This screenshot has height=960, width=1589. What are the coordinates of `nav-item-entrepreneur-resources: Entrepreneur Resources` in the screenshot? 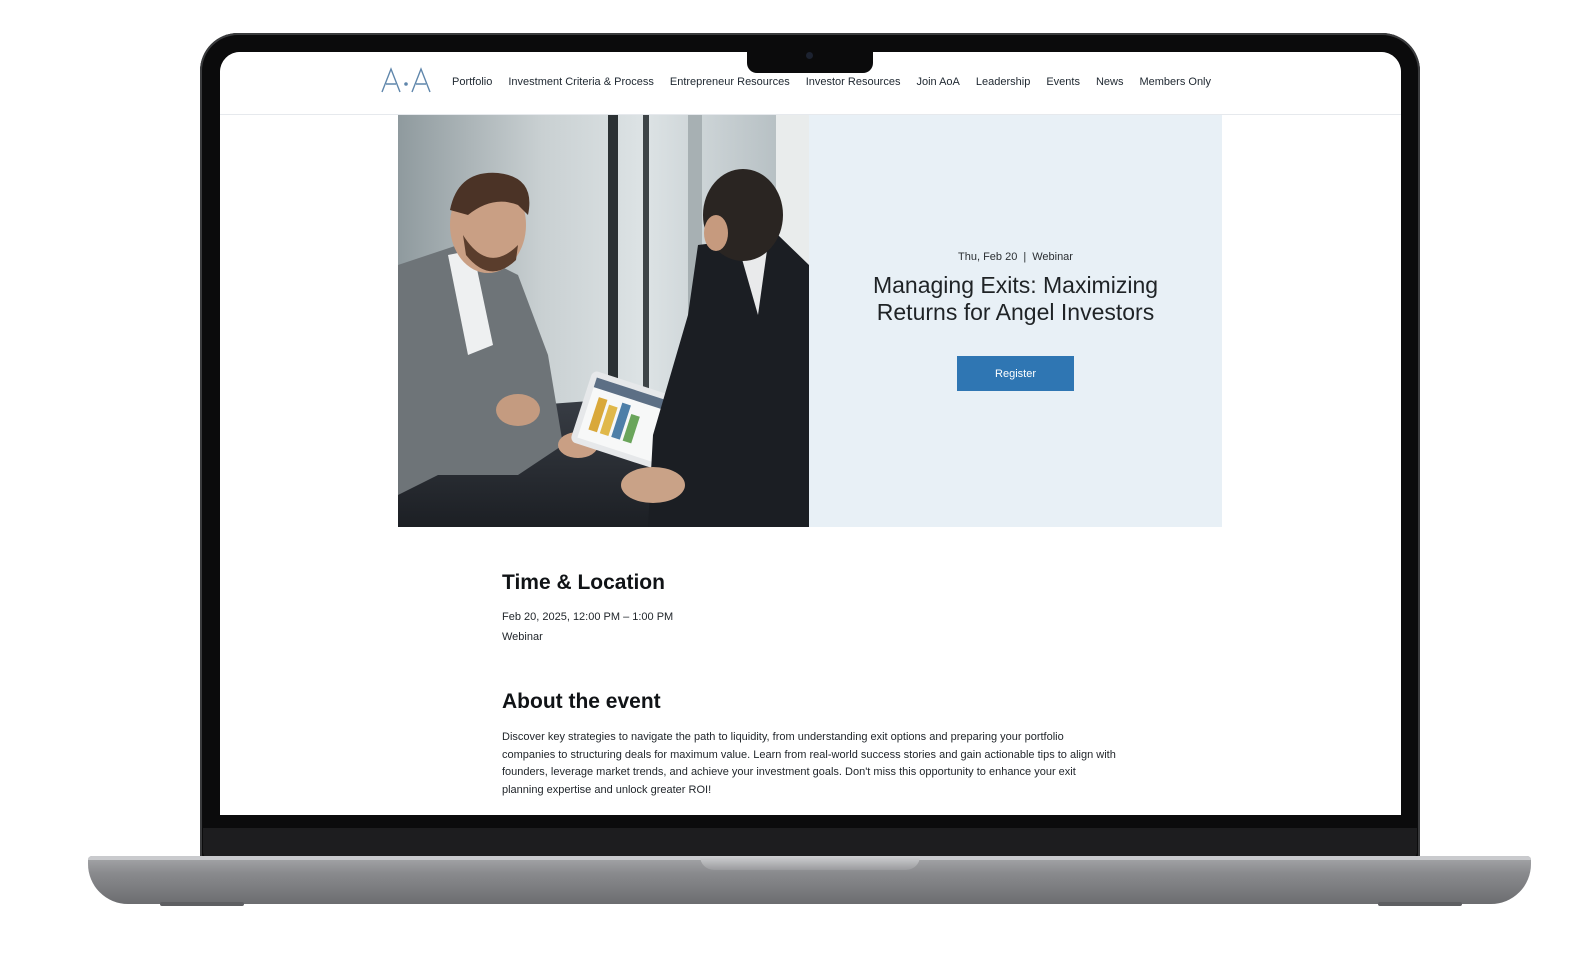 It's located at (730, 82).